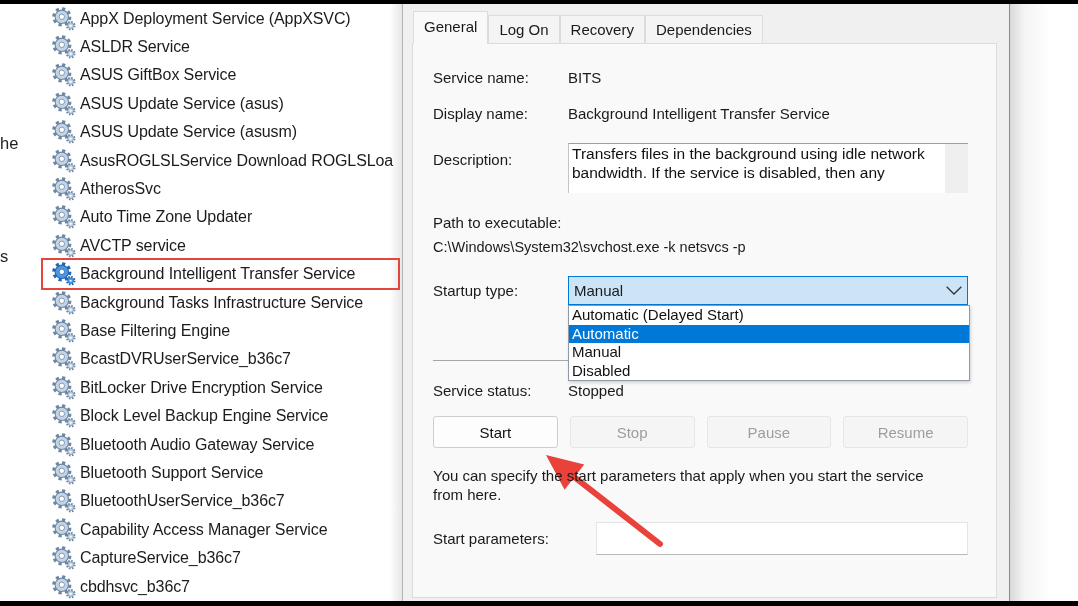  I want to click on service-list-item: ASLDR Service, so click(220, 47).